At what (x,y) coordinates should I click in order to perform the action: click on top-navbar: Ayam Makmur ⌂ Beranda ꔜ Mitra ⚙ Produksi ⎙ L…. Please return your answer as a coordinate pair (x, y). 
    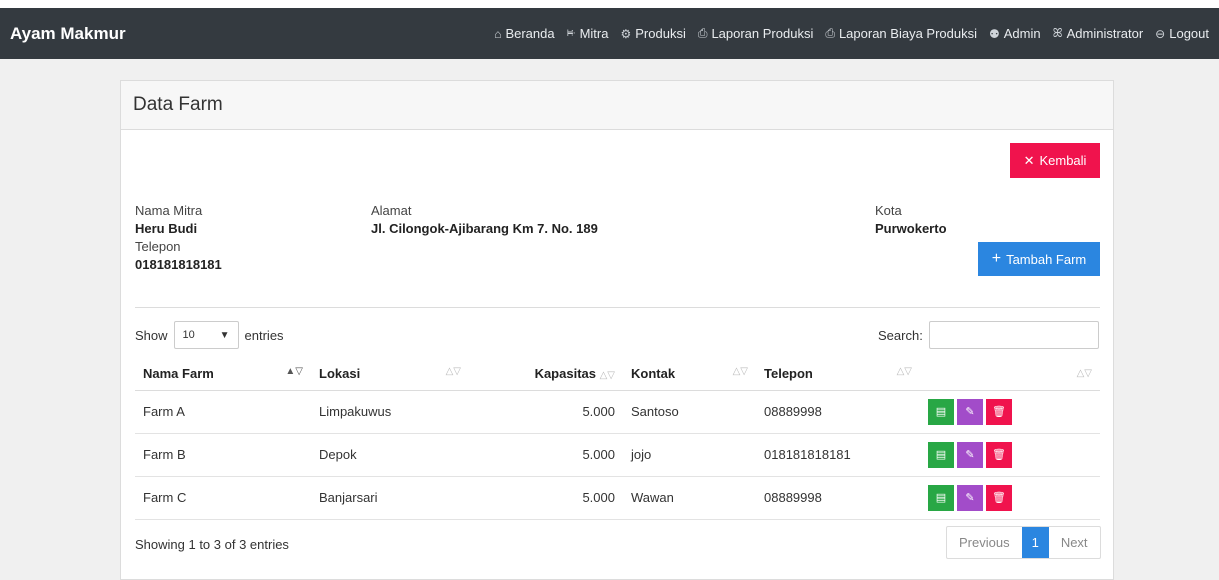
    Looking at the image, I should click on (609, 29).